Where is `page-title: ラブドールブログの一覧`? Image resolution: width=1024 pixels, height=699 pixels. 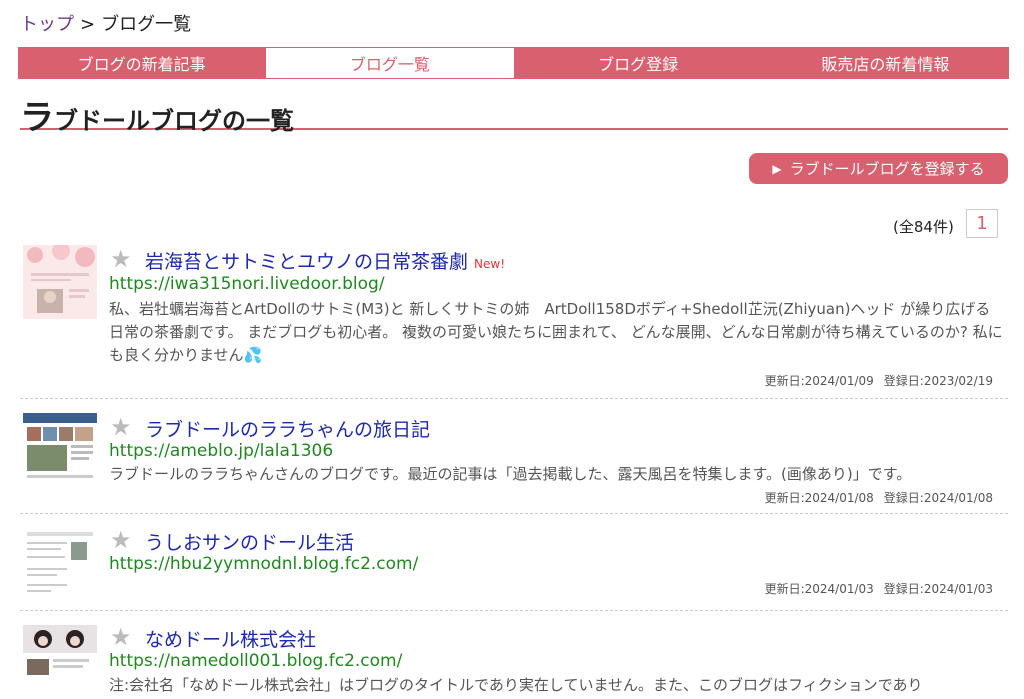 page-title: ラブドールブログの一覧 is located at coordinates (514, 114).